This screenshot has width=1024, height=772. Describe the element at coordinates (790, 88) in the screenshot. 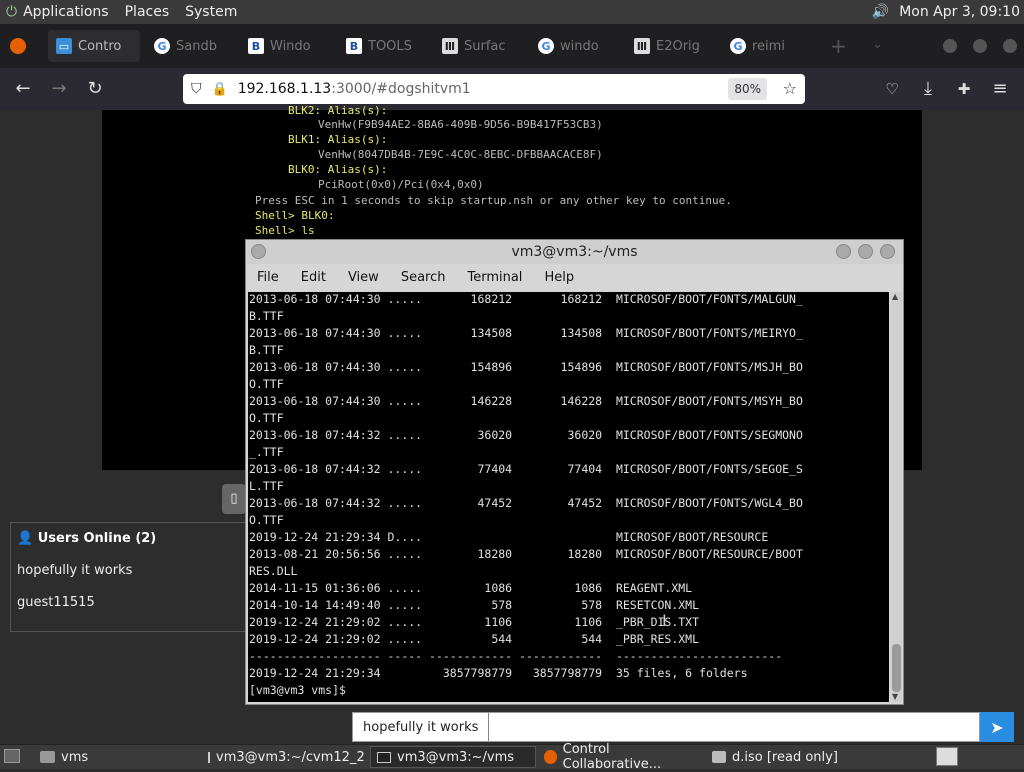

I see `bookmark-star-icon: ☆` at that location.